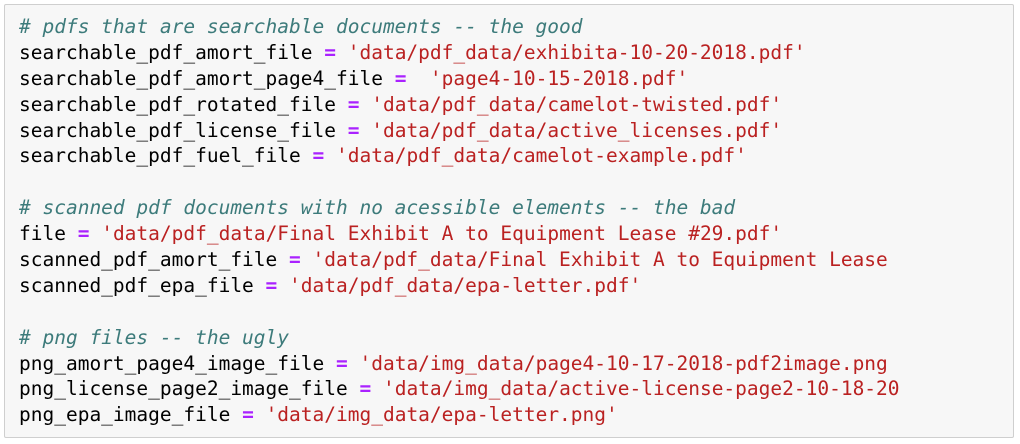  Describe the element at coordinates (148, 260) in the screenshot. I see `variable-name: scanned_pdf_amort_file` at that location.